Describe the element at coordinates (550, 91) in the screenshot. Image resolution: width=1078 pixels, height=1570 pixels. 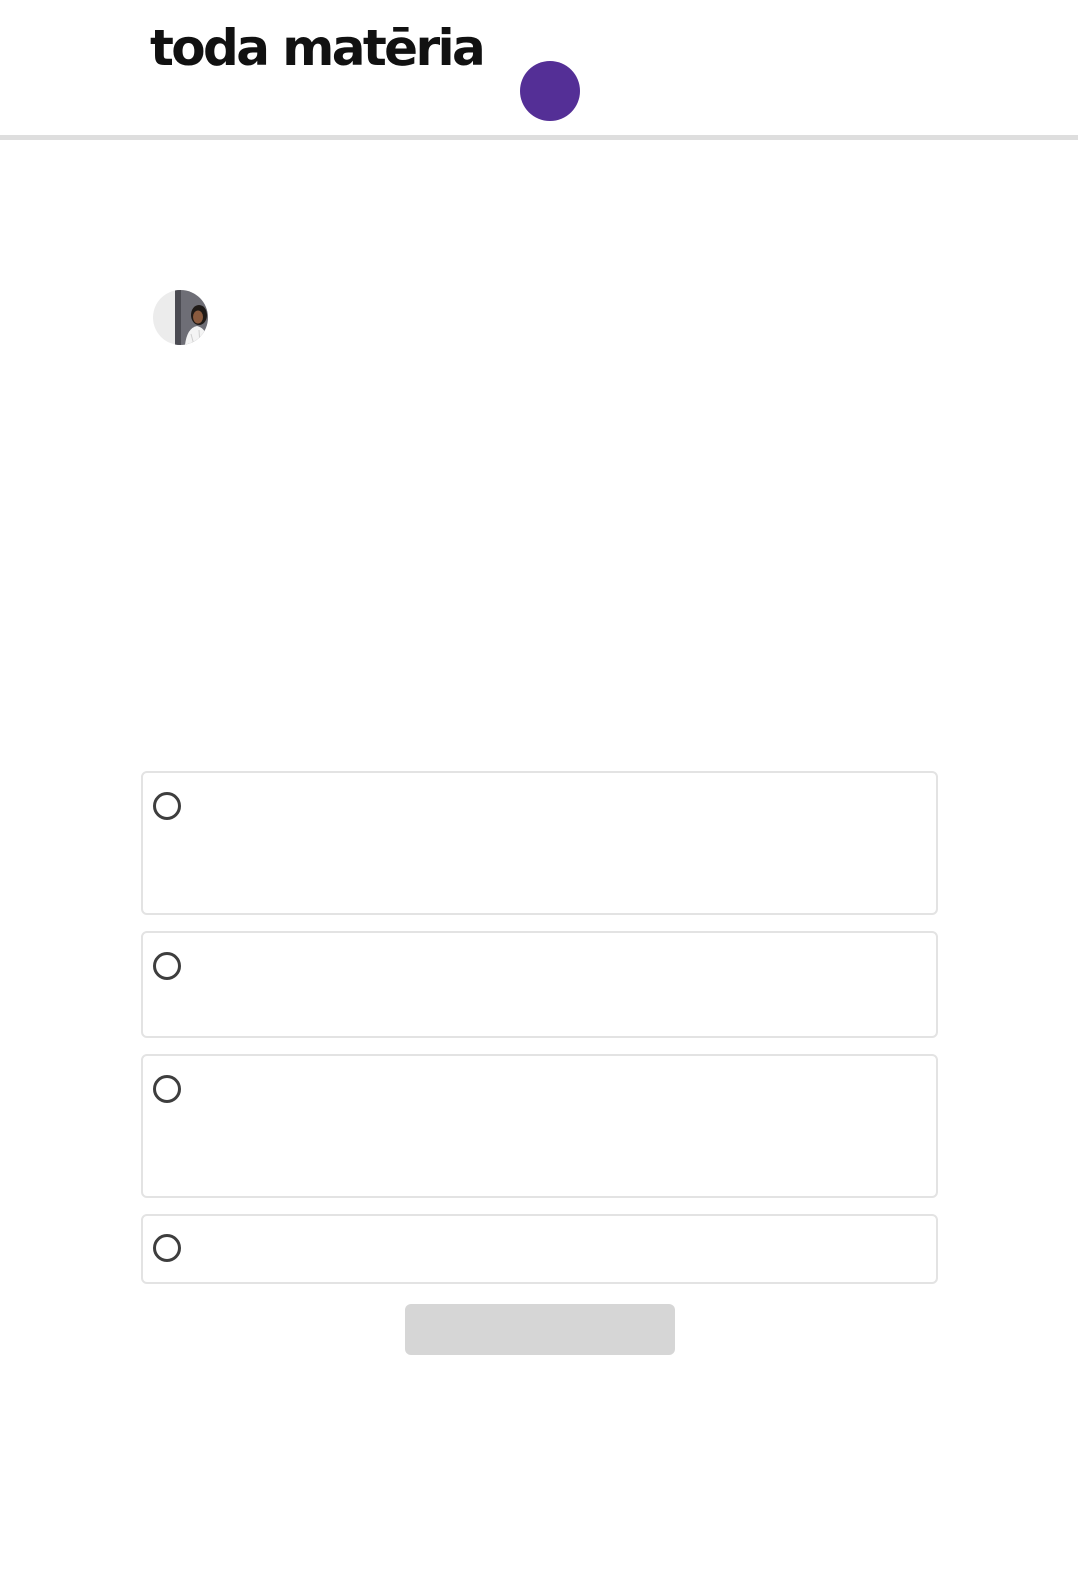
I see `accent-dot` at that location.